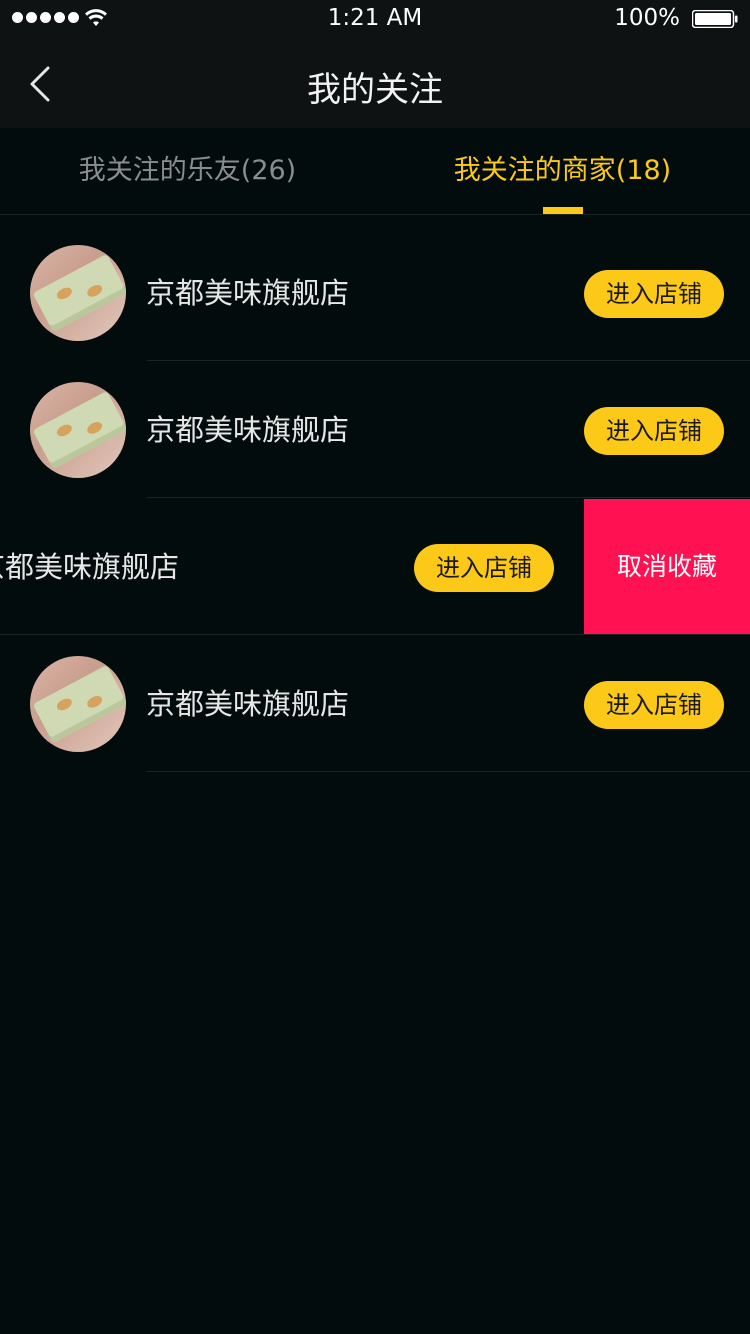 Image resolution: width=750 pixels, height=1334 pixels. Describe the element at coordinates (290, 567) in the screenshot. I see `list-item-content: 京都美味旗舰店 进入店铺` at that location.